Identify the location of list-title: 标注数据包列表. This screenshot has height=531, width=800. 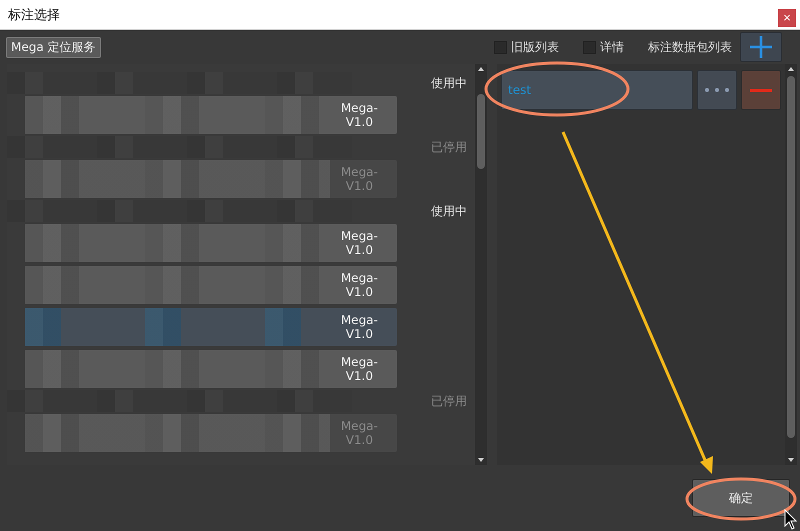
(690, 47).